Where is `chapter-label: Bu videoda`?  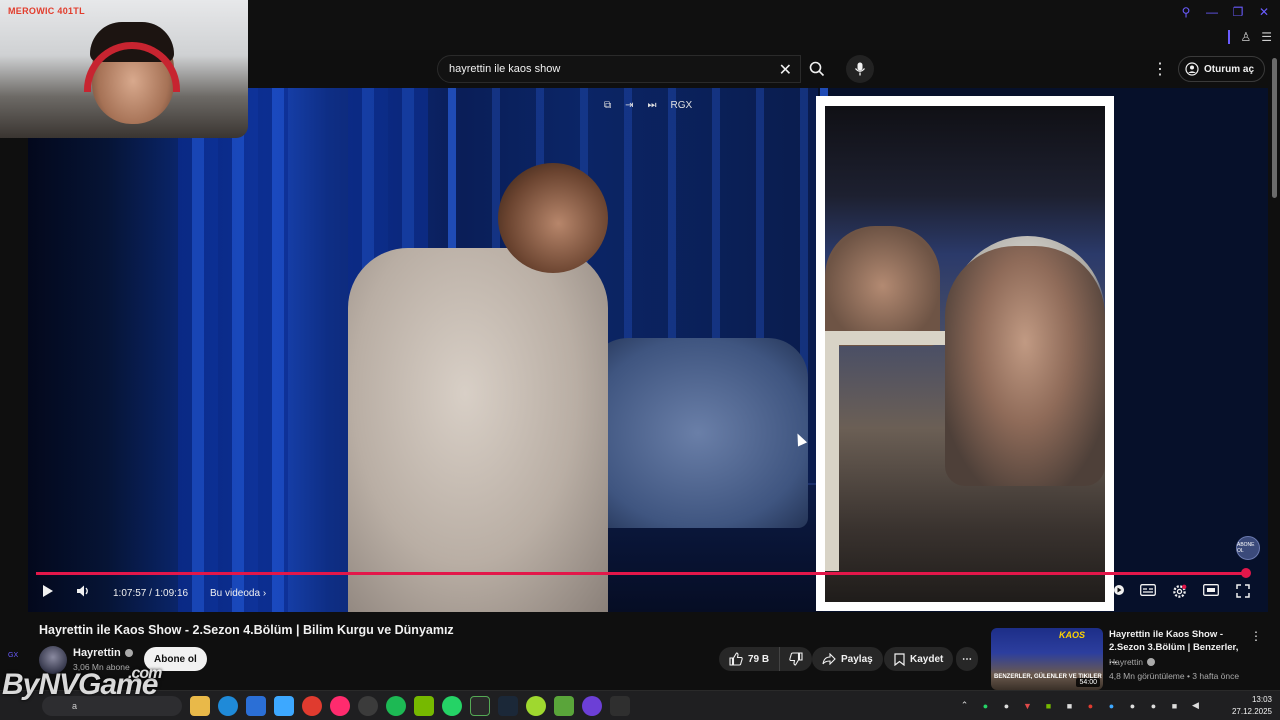
chapter-label: Bu videoda is located at coordinates (235, 593).